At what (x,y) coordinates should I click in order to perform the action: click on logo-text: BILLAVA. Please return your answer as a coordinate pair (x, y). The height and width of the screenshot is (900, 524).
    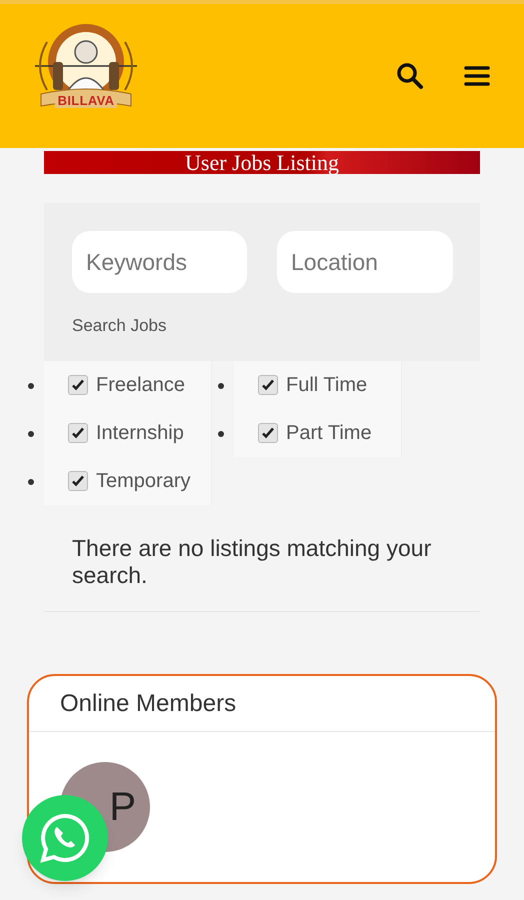
    Looking at the image, I should click on (86, 101).